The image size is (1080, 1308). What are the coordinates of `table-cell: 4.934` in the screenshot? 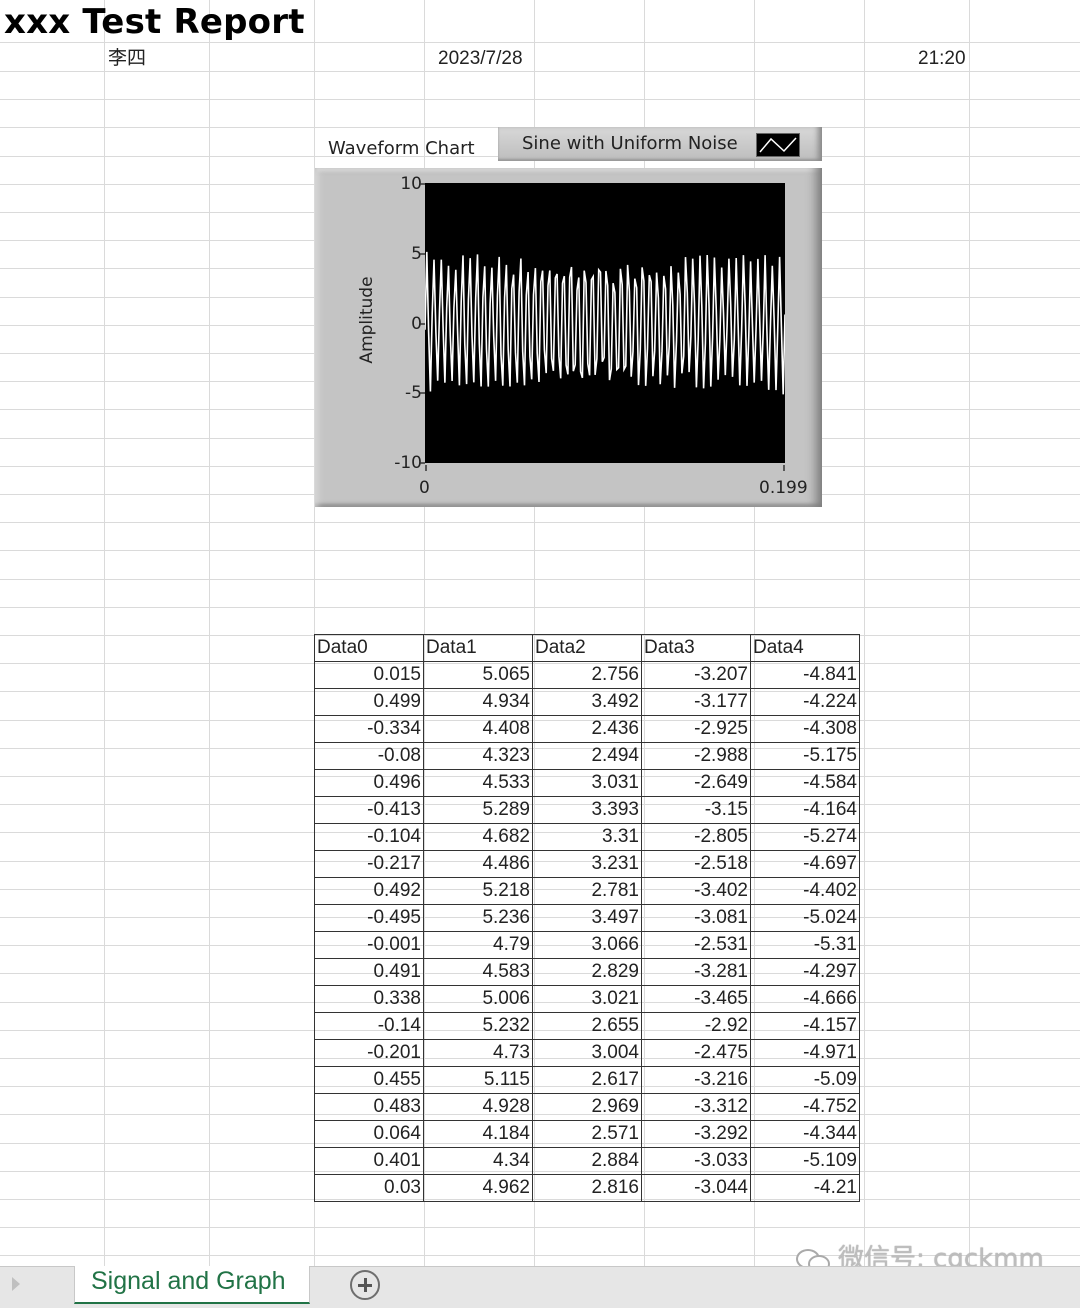 It's located at (478, 702).